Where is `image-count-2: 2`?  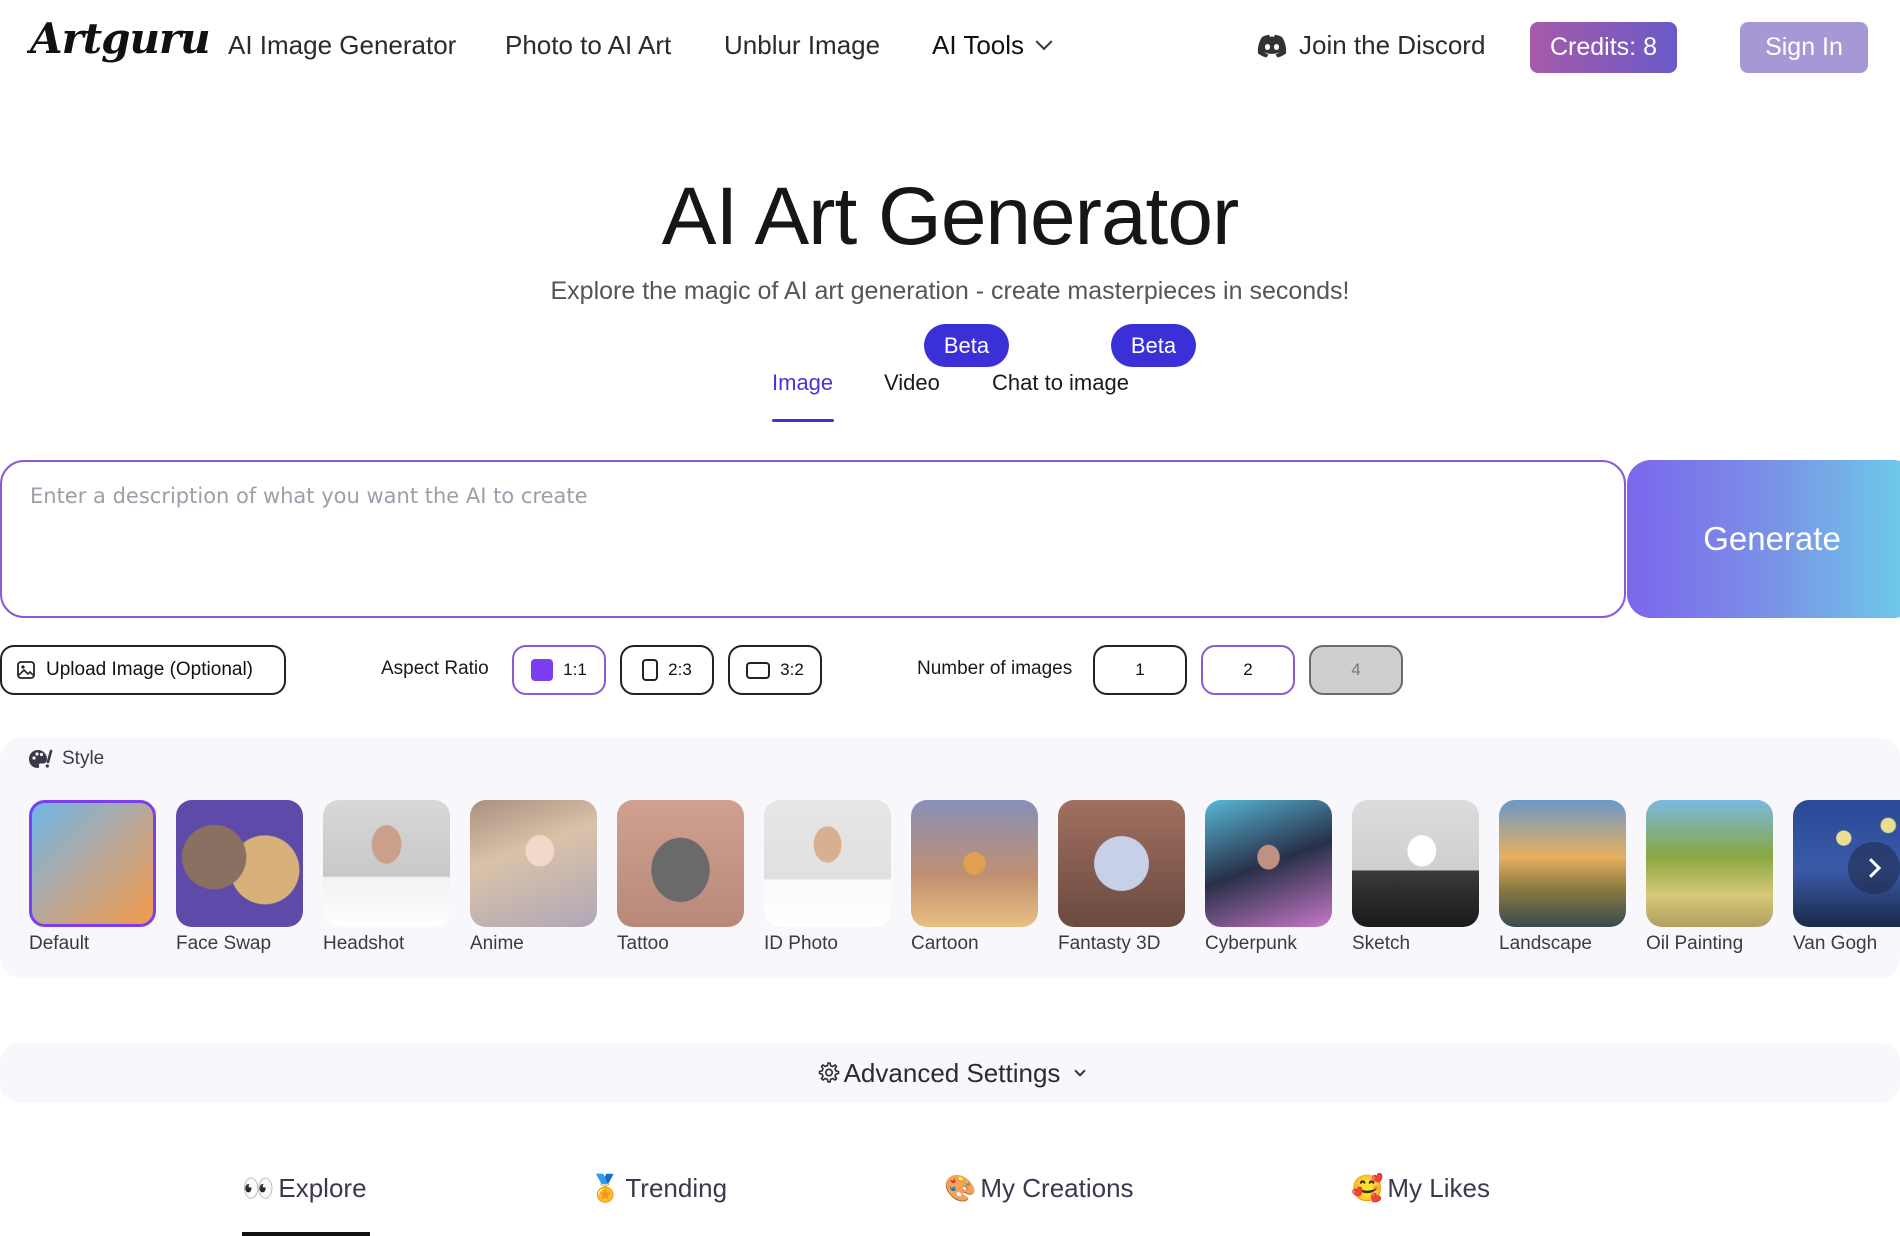
image-count-2: 2 is located at coordinates (1248, 670).